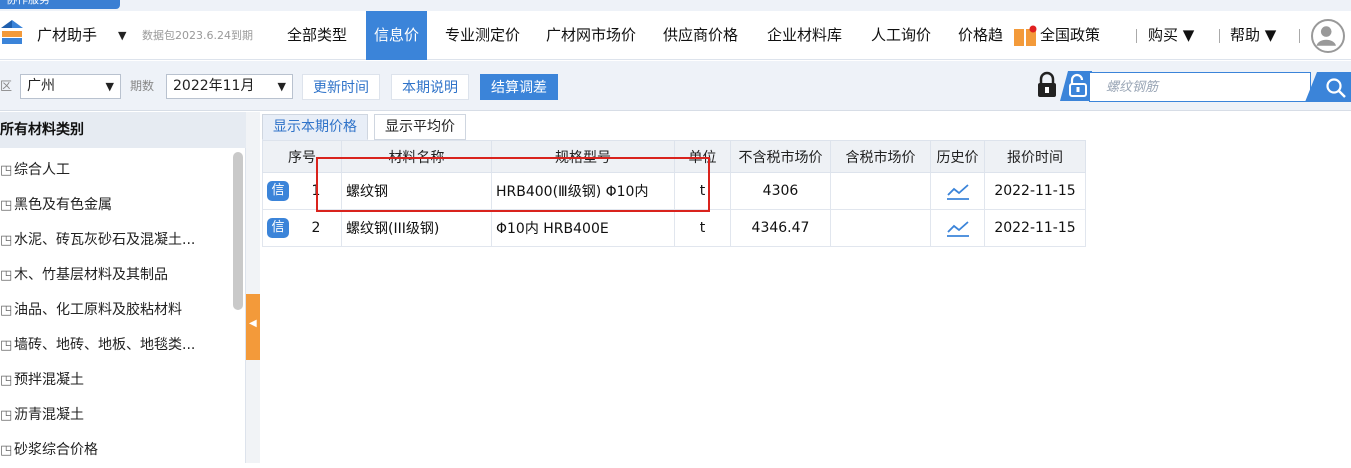 Image resolution: width=1351 pixels, height=468 pixels. I want to click on price-ex-tax: 4346.47, so click(780, 228).